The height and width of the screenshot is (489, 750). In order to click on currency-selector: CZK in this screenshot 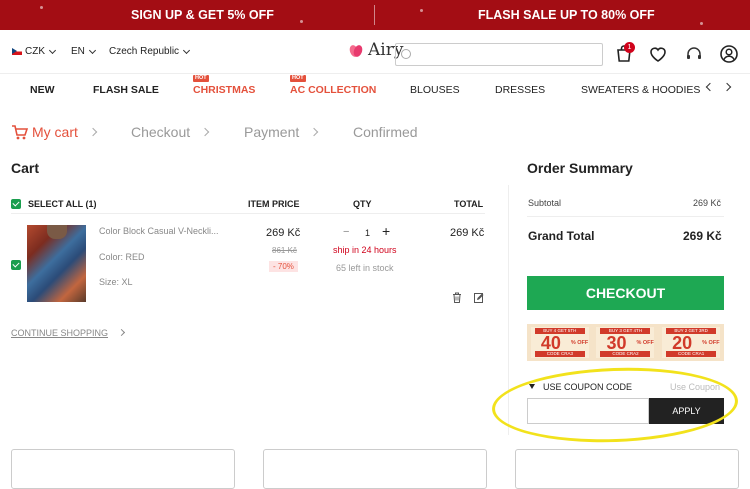, I will do `click(34, 51)`.